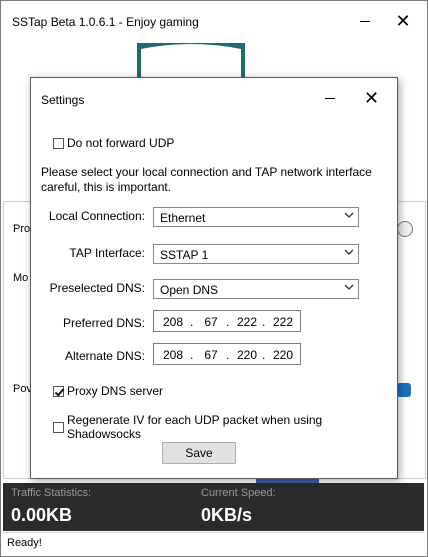 Image resolution: width=428 pixels, height=557 pixels. What do you see at coordinates (24, 543) in the screenshot?
I see `status-text: Ready!` at bounding box center [24, 543].